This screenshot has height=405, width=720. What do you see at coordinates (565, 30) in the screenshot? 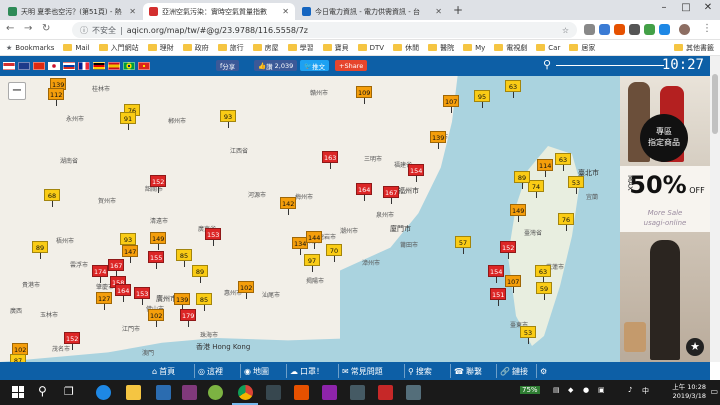
I see `bookmark-star-icon: ☆` at bounding box center [565, 30].